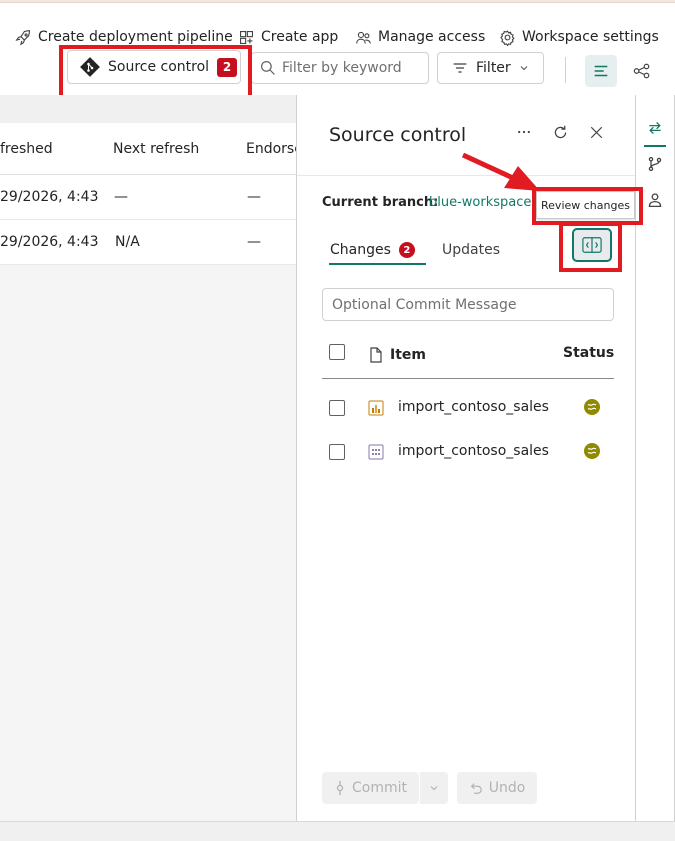 This screenshot has height=841, width=675. What do you see at coordinates (337, 831) in the screenshot?
I see `bottom-scrollbar` at bounding box center [337, 831].